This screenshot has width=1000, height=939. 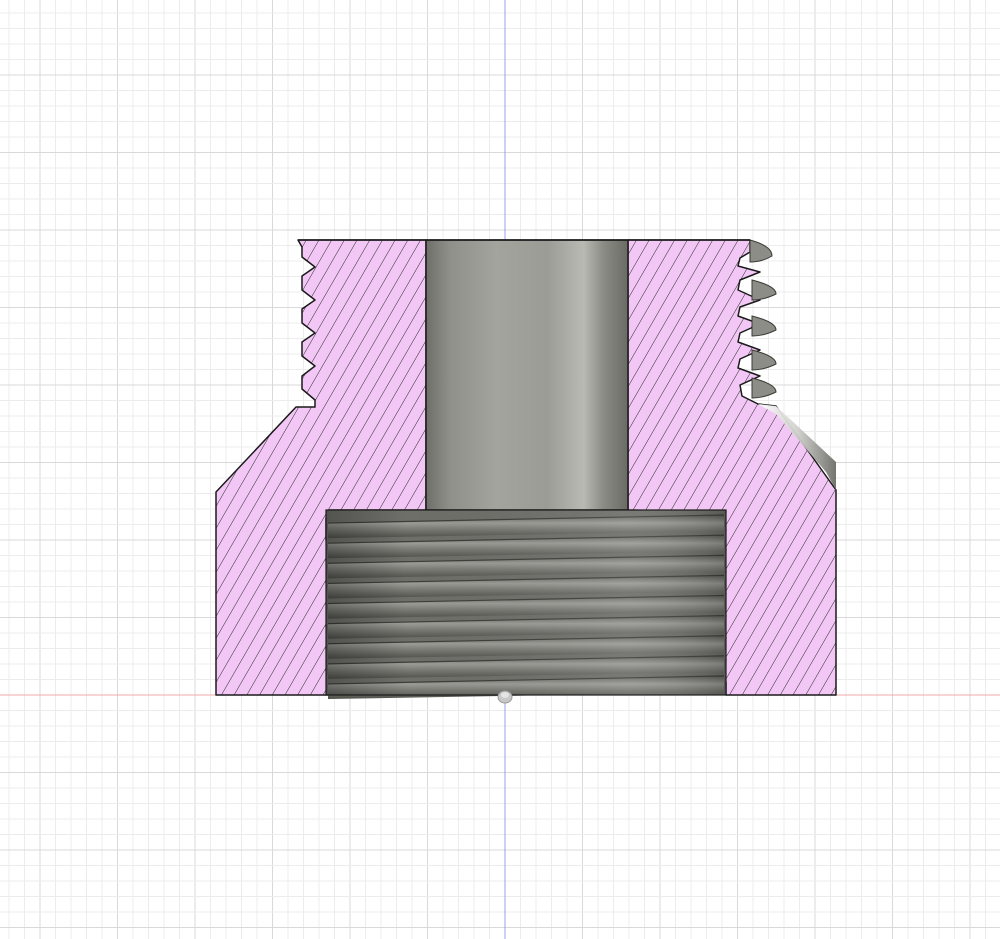 What do you see at coordinates (526, 604) in the screenshot?
I see `internal-thread-surface` at bounding box center [526, 604].